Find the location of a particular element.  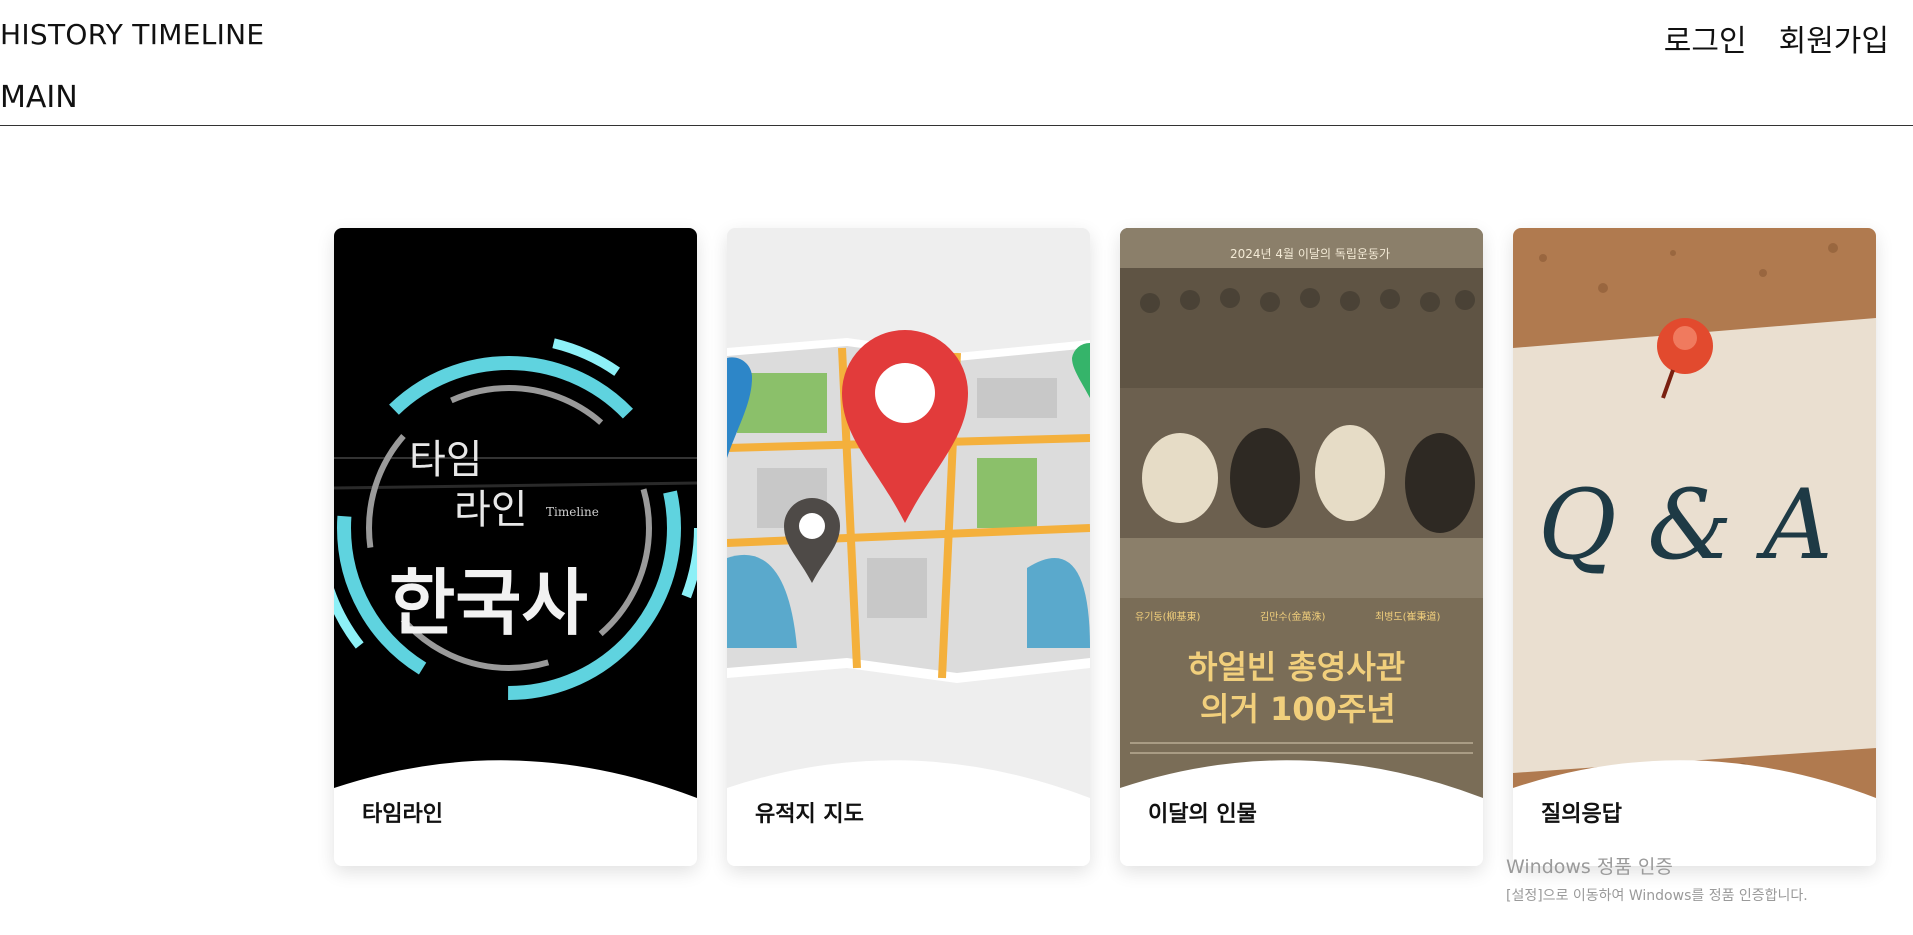

card-label: 질의응답 is located at coordinates (1581, 814).